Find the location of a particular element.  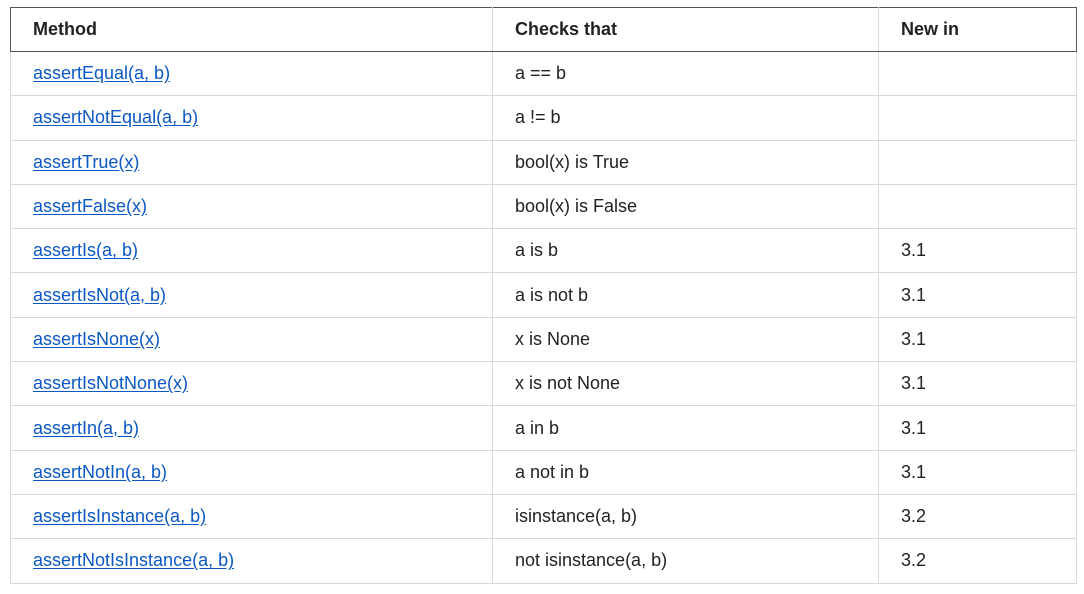

method-link: assertIsNone(x) is located at coordinates (96, 339).